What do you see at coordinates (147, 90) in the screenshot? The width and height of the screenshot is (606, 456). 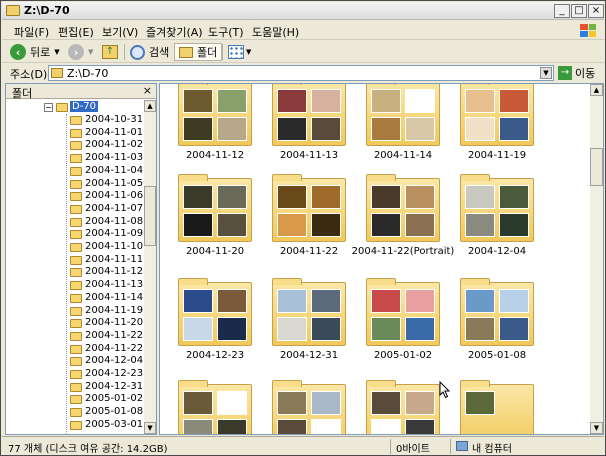 I see `tree-close-button: ×` at bounding box center [147, 90].